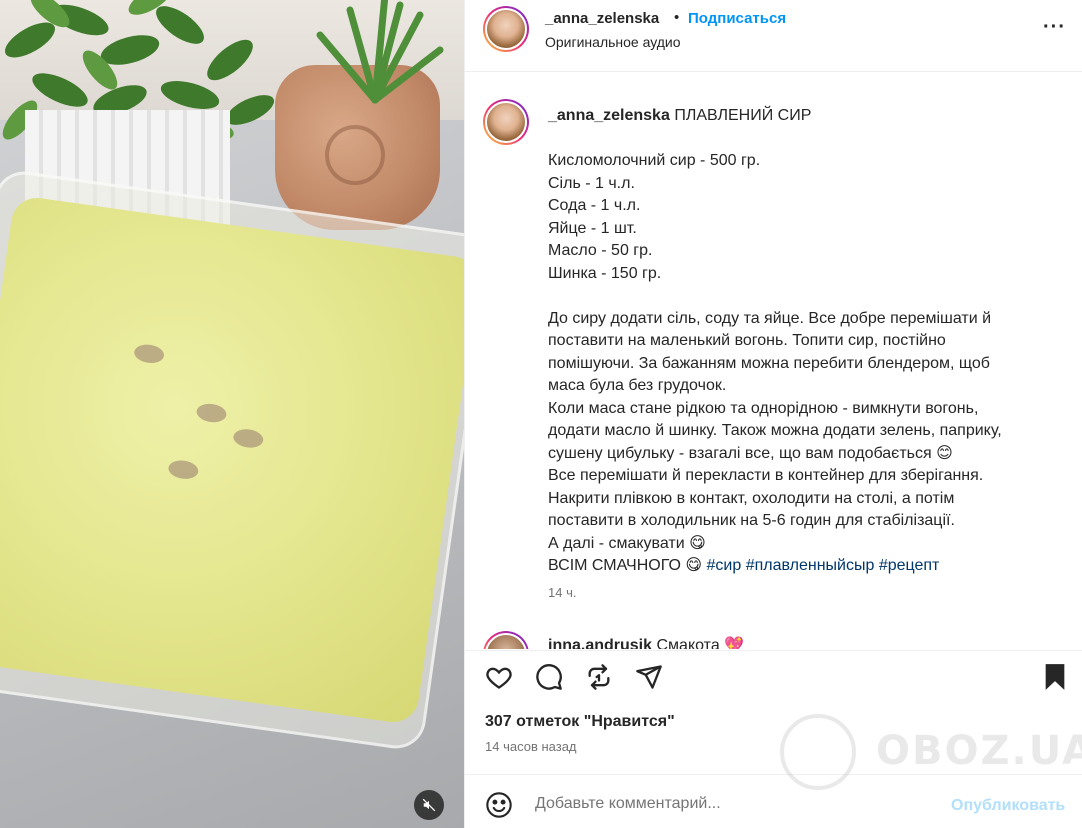  Describe the element at coordinates (700, 643) in the screenshot. I see `comment-body: Смакота 💖` at that location.